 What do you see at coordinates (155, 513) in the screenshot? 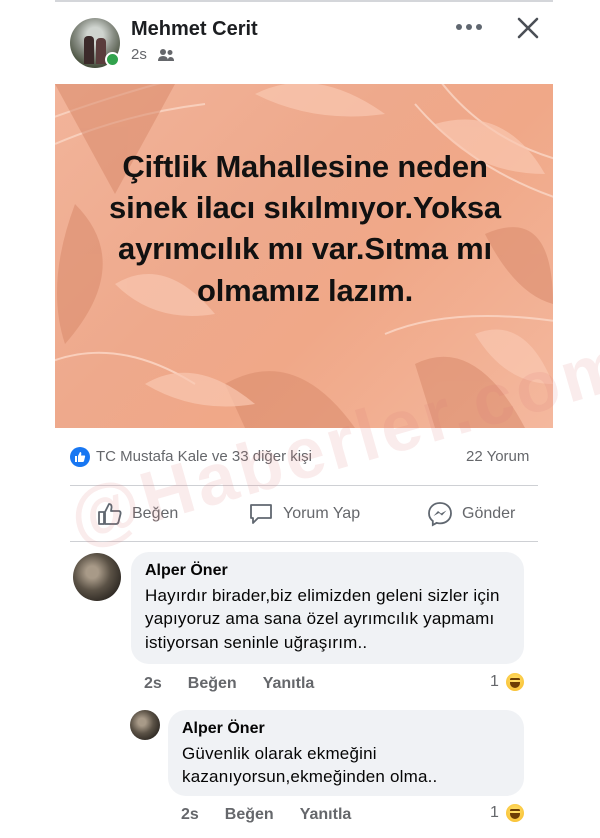
I see `like-button-label: Beğen` at bounding box center [155, 513].